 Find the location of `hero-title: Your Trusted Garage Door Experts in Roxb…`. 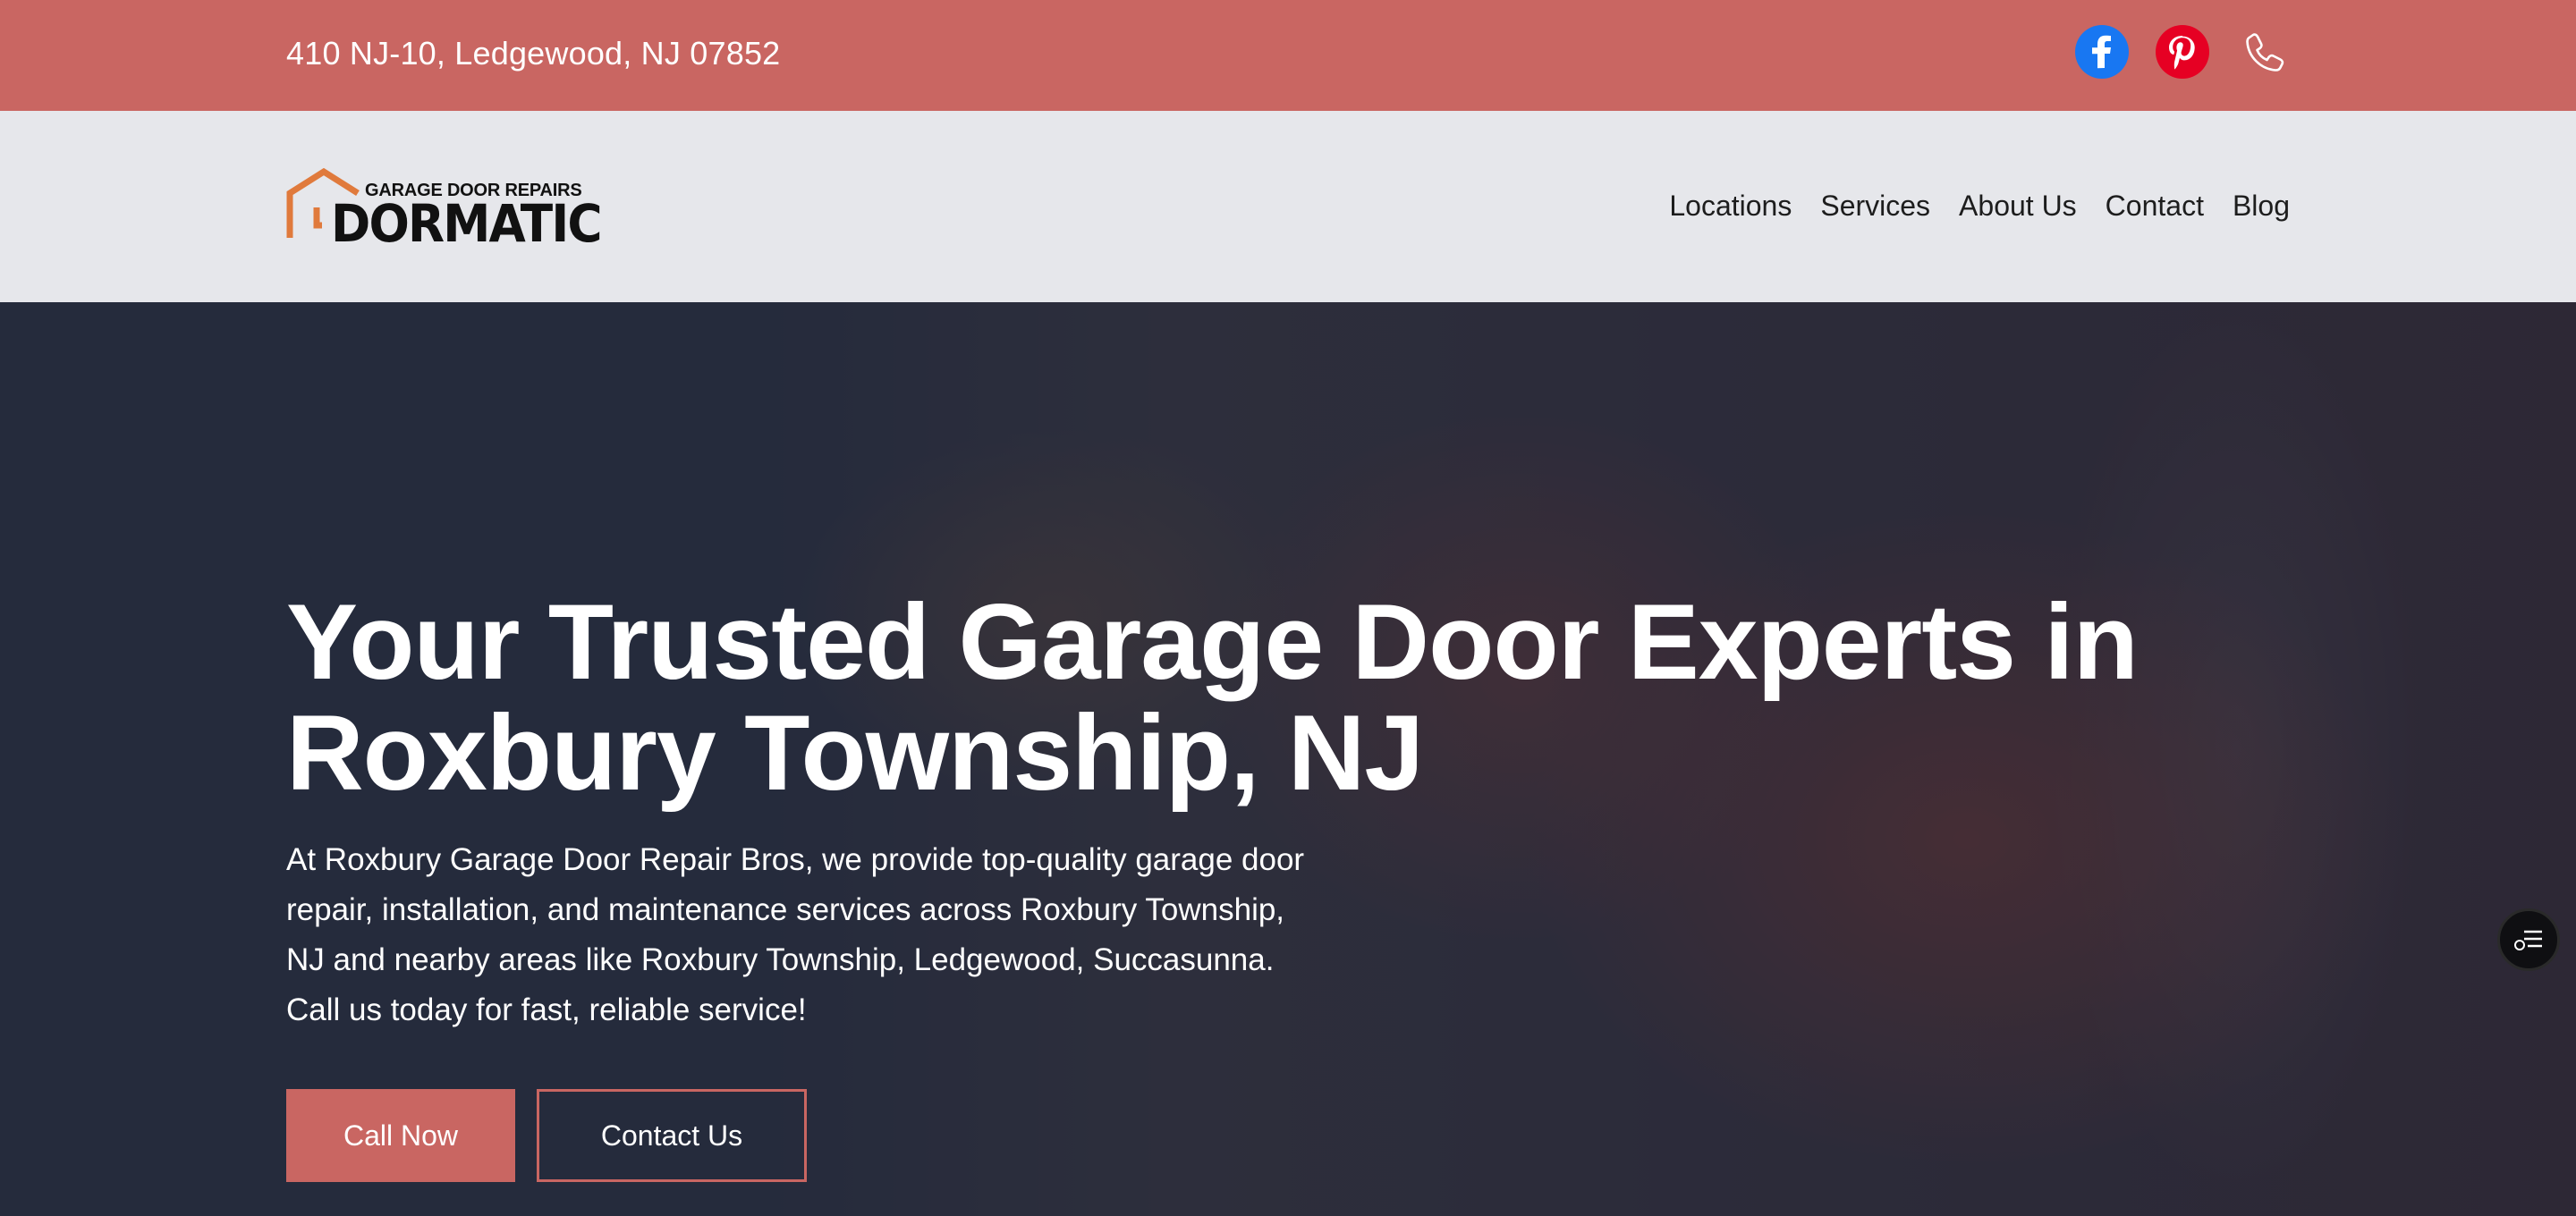

hero-title: Your Trusted Garage Door Experts in Roxb… is located at coordinates (1212, 698).